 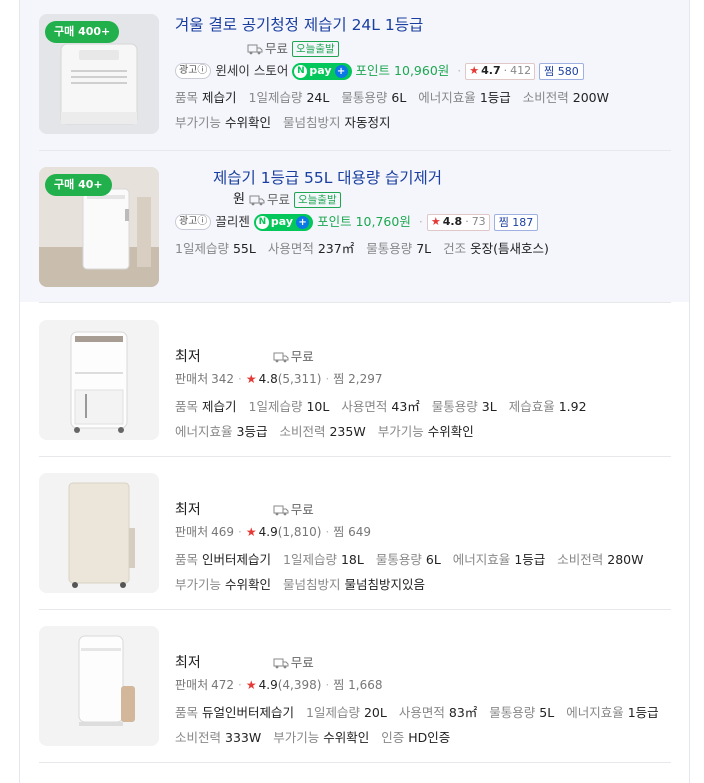 What do you see at coordinates (380, 406) in the screenshot?
I see `spec-item: 사용면적 43㎡` at bounding box center [380, 406].